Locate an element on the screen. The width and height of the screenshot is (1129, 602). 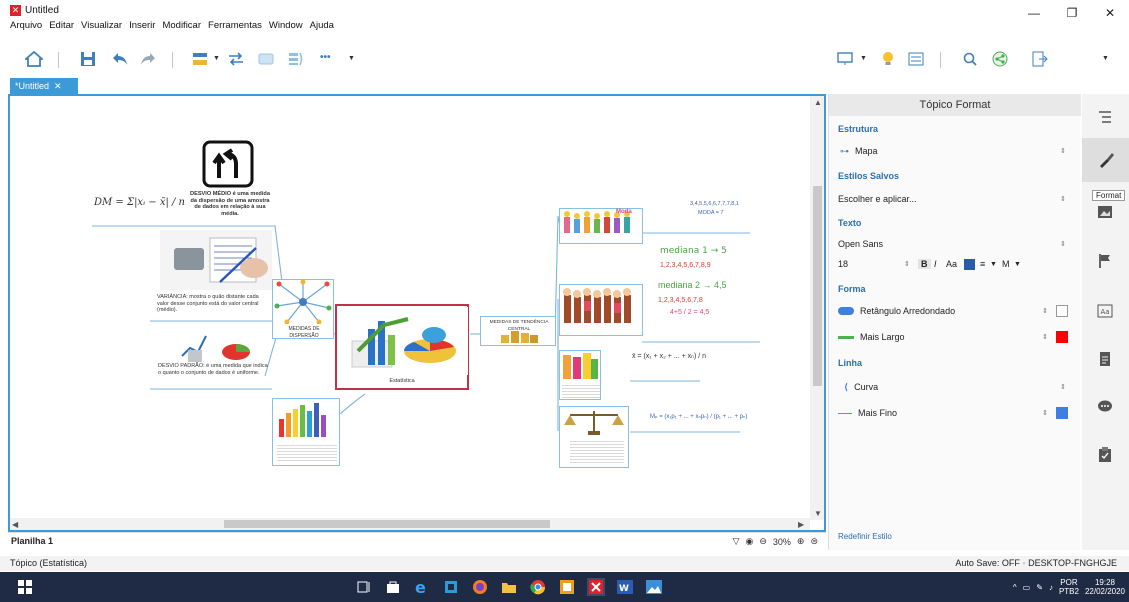
restore-button: ❐ is located at coordinates (1072, 13).